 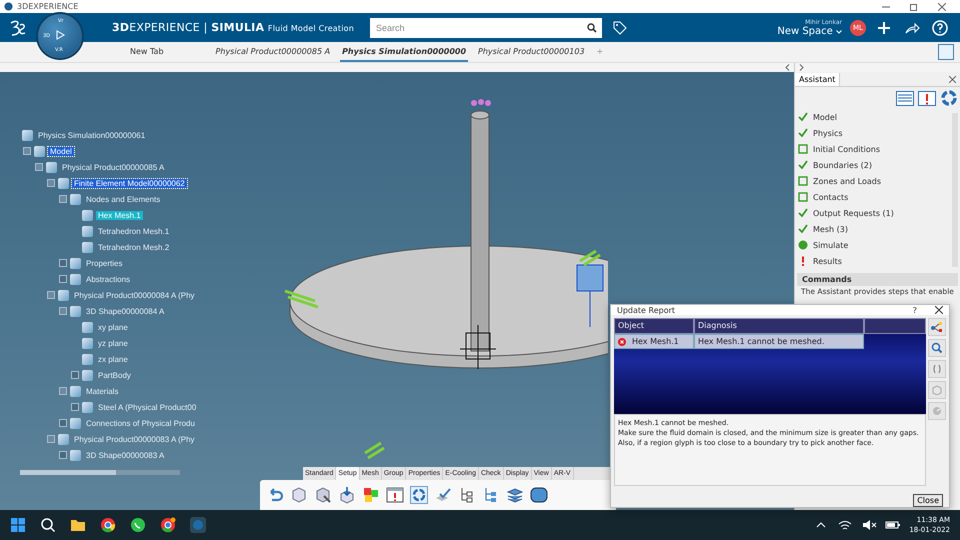 What do you see at coordinates (937, 327) in the screenshot?
I see `graph-button` at bounding box center [937, 327].